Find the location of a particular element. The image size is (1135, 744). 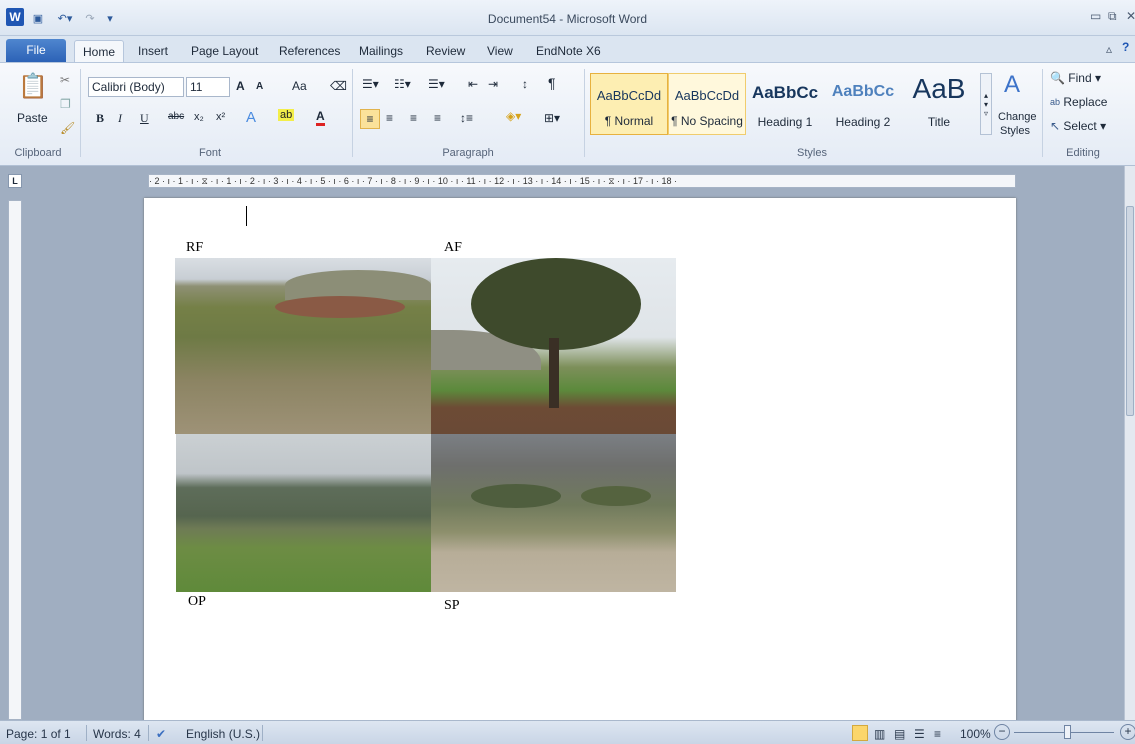

tab-references: References is located at coordinates (309, 51).